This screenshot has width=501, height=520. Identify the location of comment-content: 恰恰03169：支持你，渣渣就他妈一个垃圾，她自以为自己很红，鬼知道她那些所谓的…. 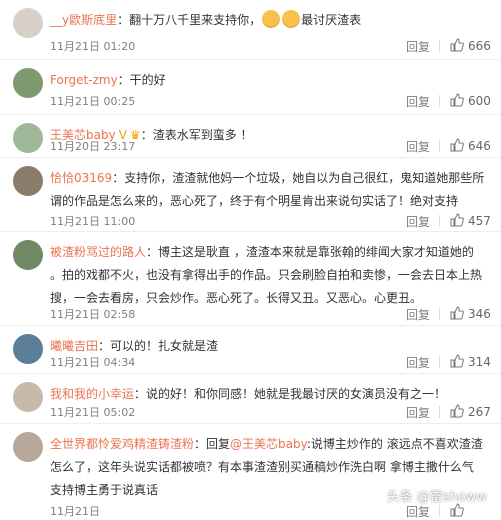
(268, 190).